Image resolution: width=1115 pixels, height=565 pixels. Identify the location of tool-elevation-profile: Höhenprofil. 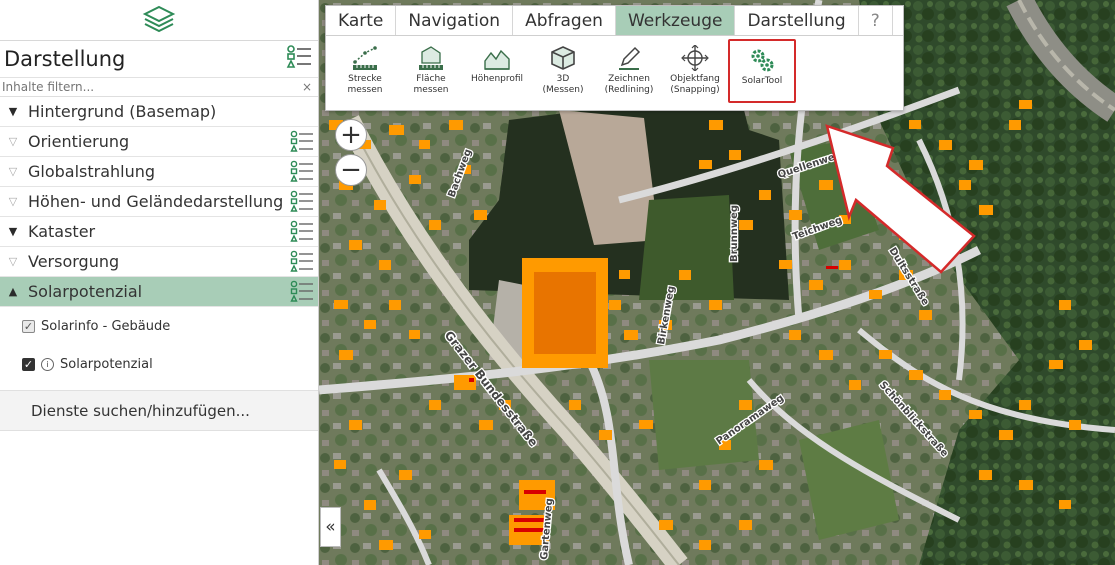
(497, 71).